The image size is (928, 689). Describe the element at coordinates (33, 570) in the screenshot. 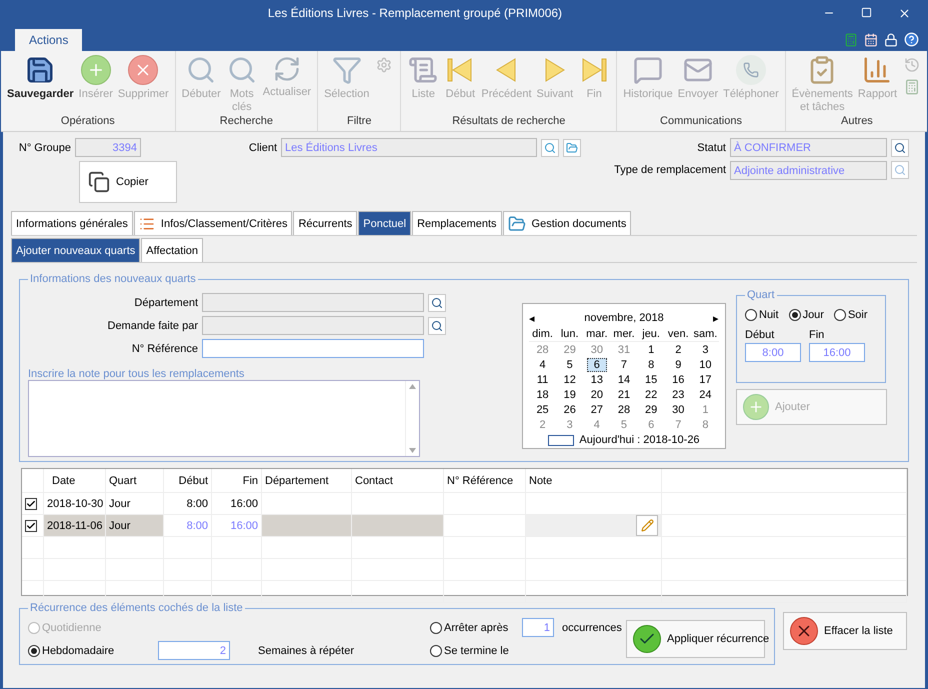

I see `table-cell` at that location.